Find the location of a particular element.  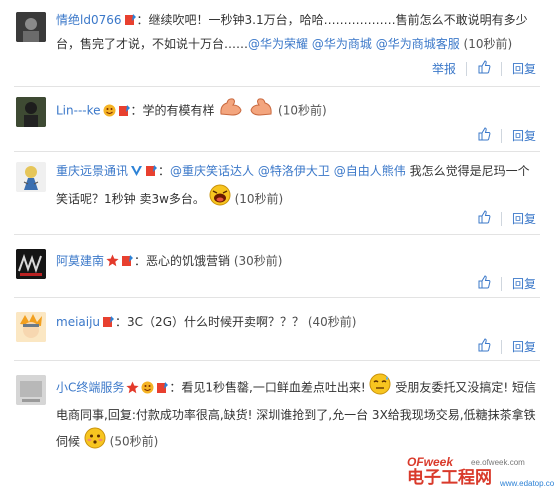

watermark-cn: 电子工程网 is located at coordinates (449, 477).